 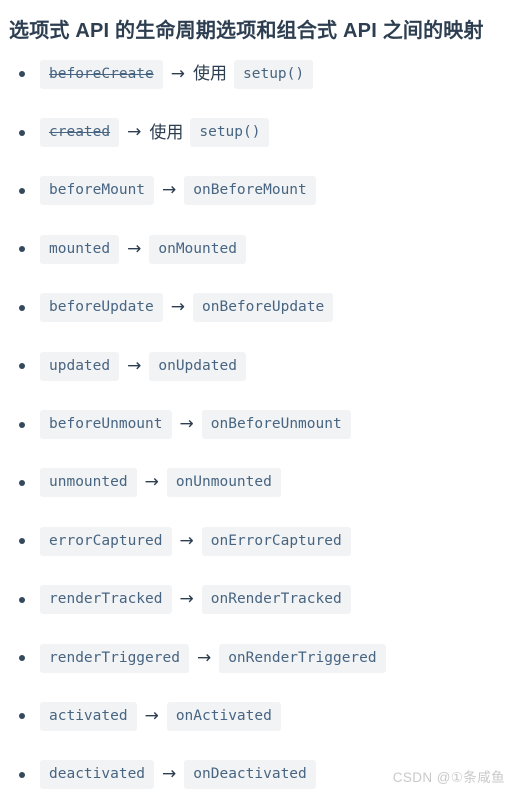 I want to click on options-api-hook-code: errorCaptured, so click(x=106, y=541).